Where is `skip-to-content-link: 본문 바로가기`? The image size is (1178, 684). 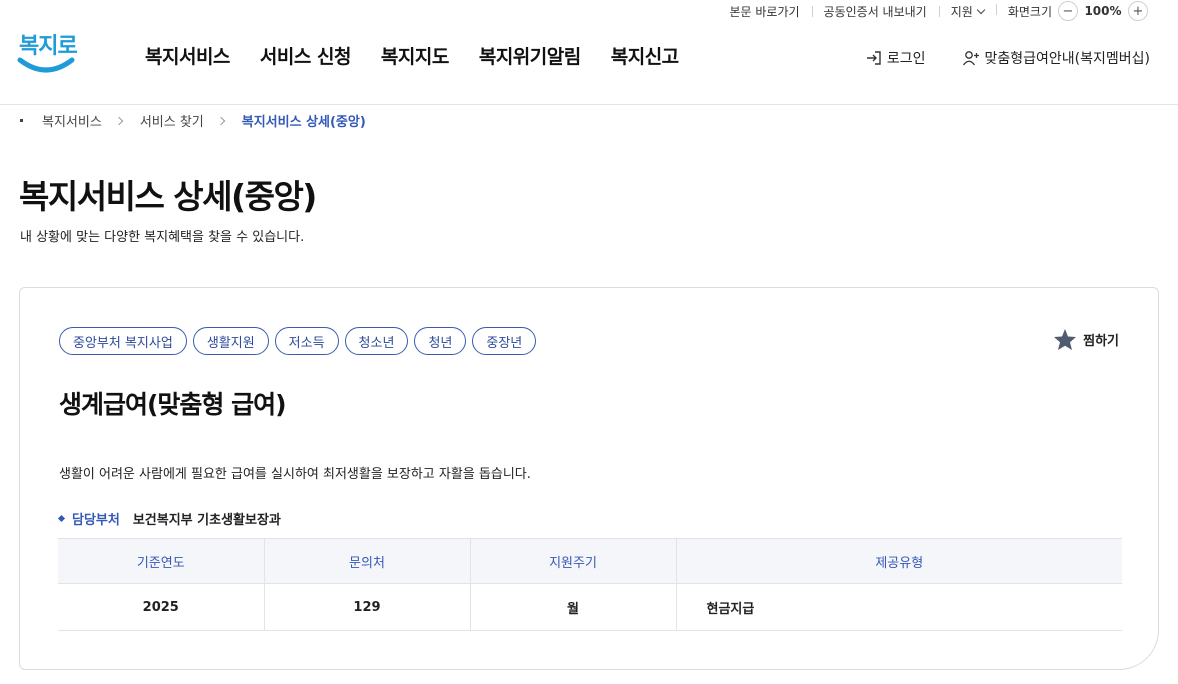 skip-to-content-link: 본문 바로가기 is located at coordinates (764, 11).